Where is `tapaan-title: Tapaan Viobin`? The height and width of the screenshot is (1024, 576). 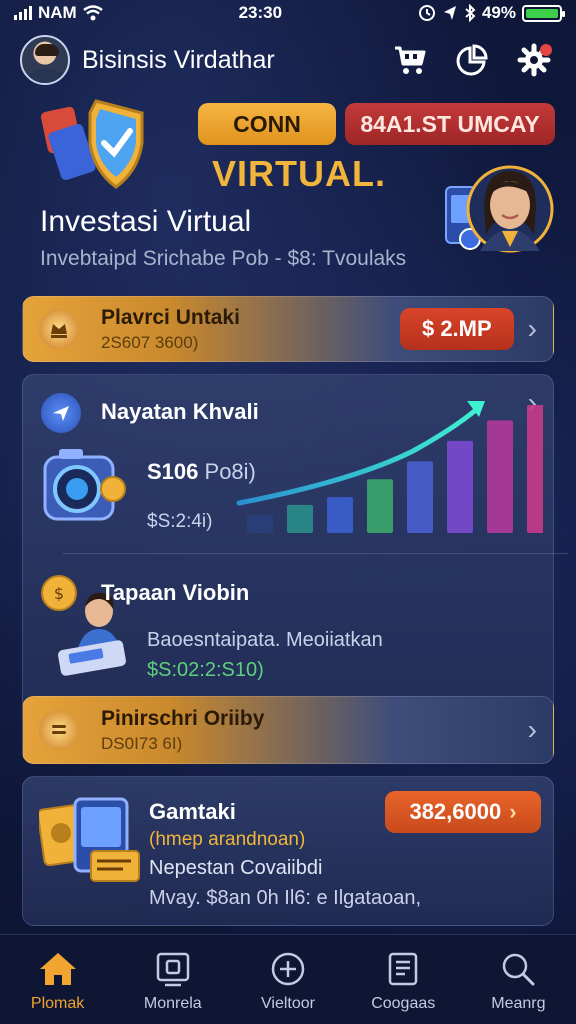
tapaan-title: Tapaan Viobin is located at coordinates (175, 592).